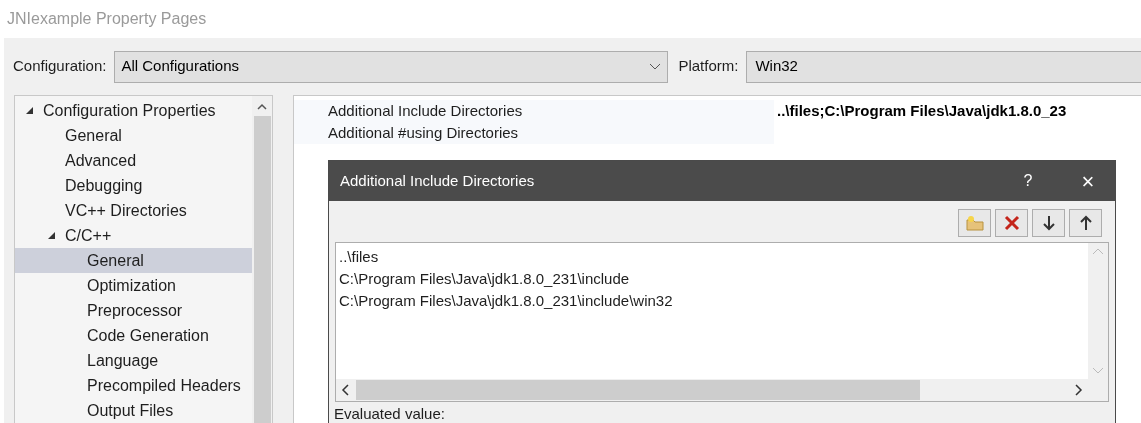  I want to click on move-down-button, so click(1048, 223).